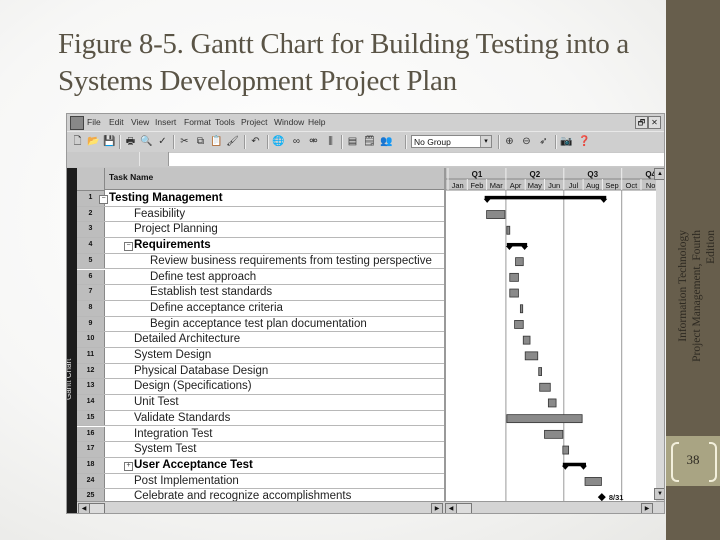  What do you see at coordinates (193, 386) in the screenshot?
I see `task-name: Design (Specifications)` at bounding box center [193, 386].